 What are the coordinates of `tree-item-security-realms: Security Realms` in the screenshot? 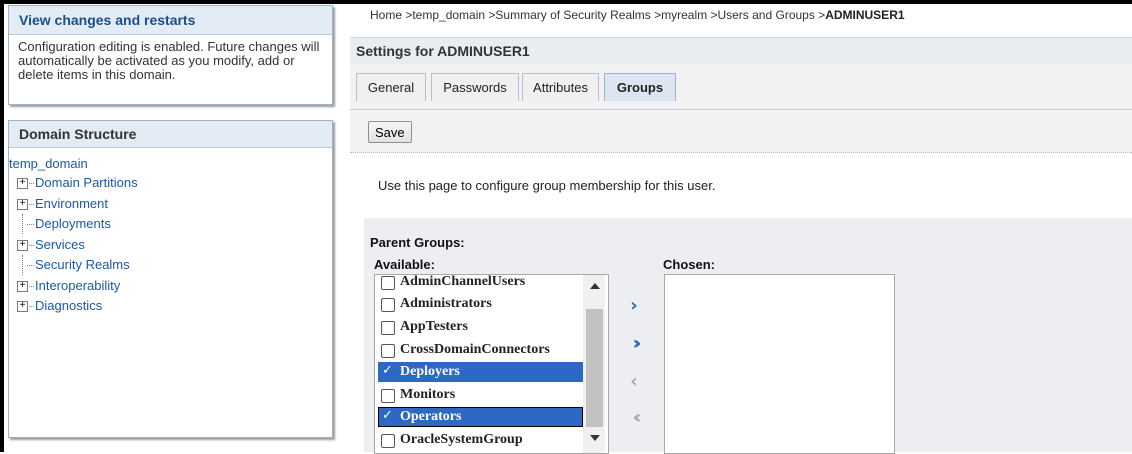 It's located at (170, 265).